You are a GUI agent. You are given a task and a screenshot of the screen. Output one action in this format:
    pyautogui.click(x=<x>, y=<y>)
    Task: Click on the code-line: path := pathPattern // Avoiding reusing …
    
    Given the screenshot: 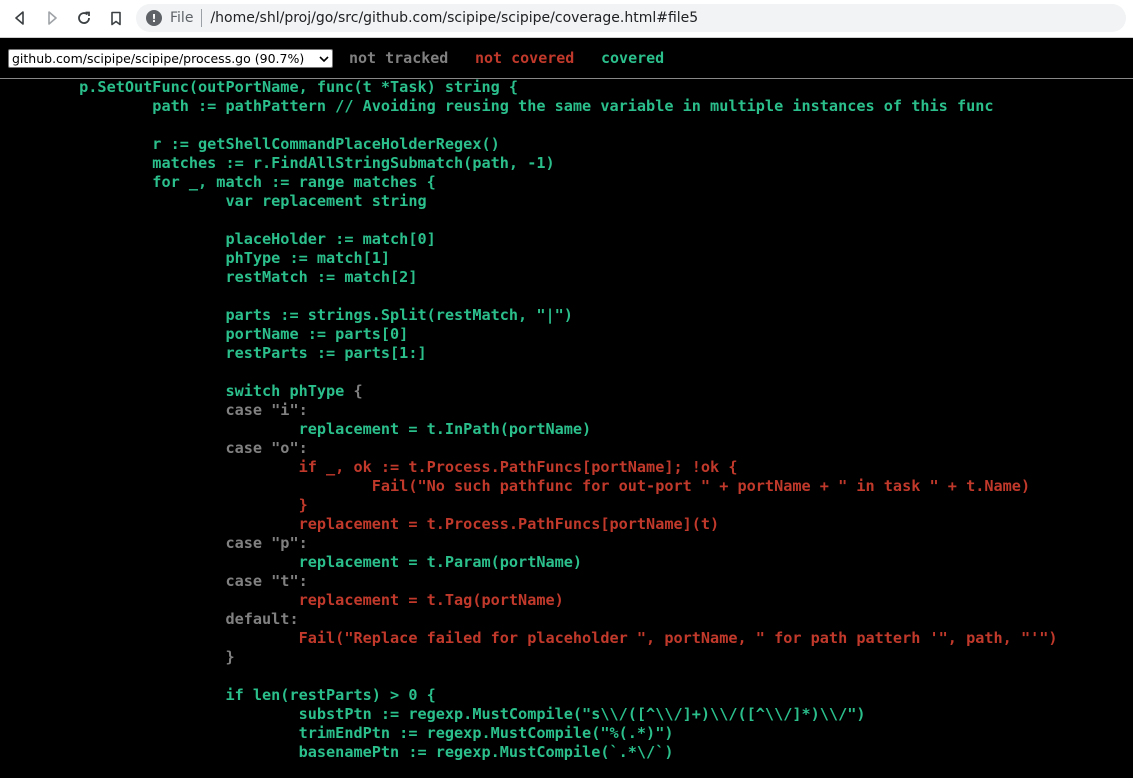 What is the action you would take?
    pyautogui.click(x=569, y=106)
    